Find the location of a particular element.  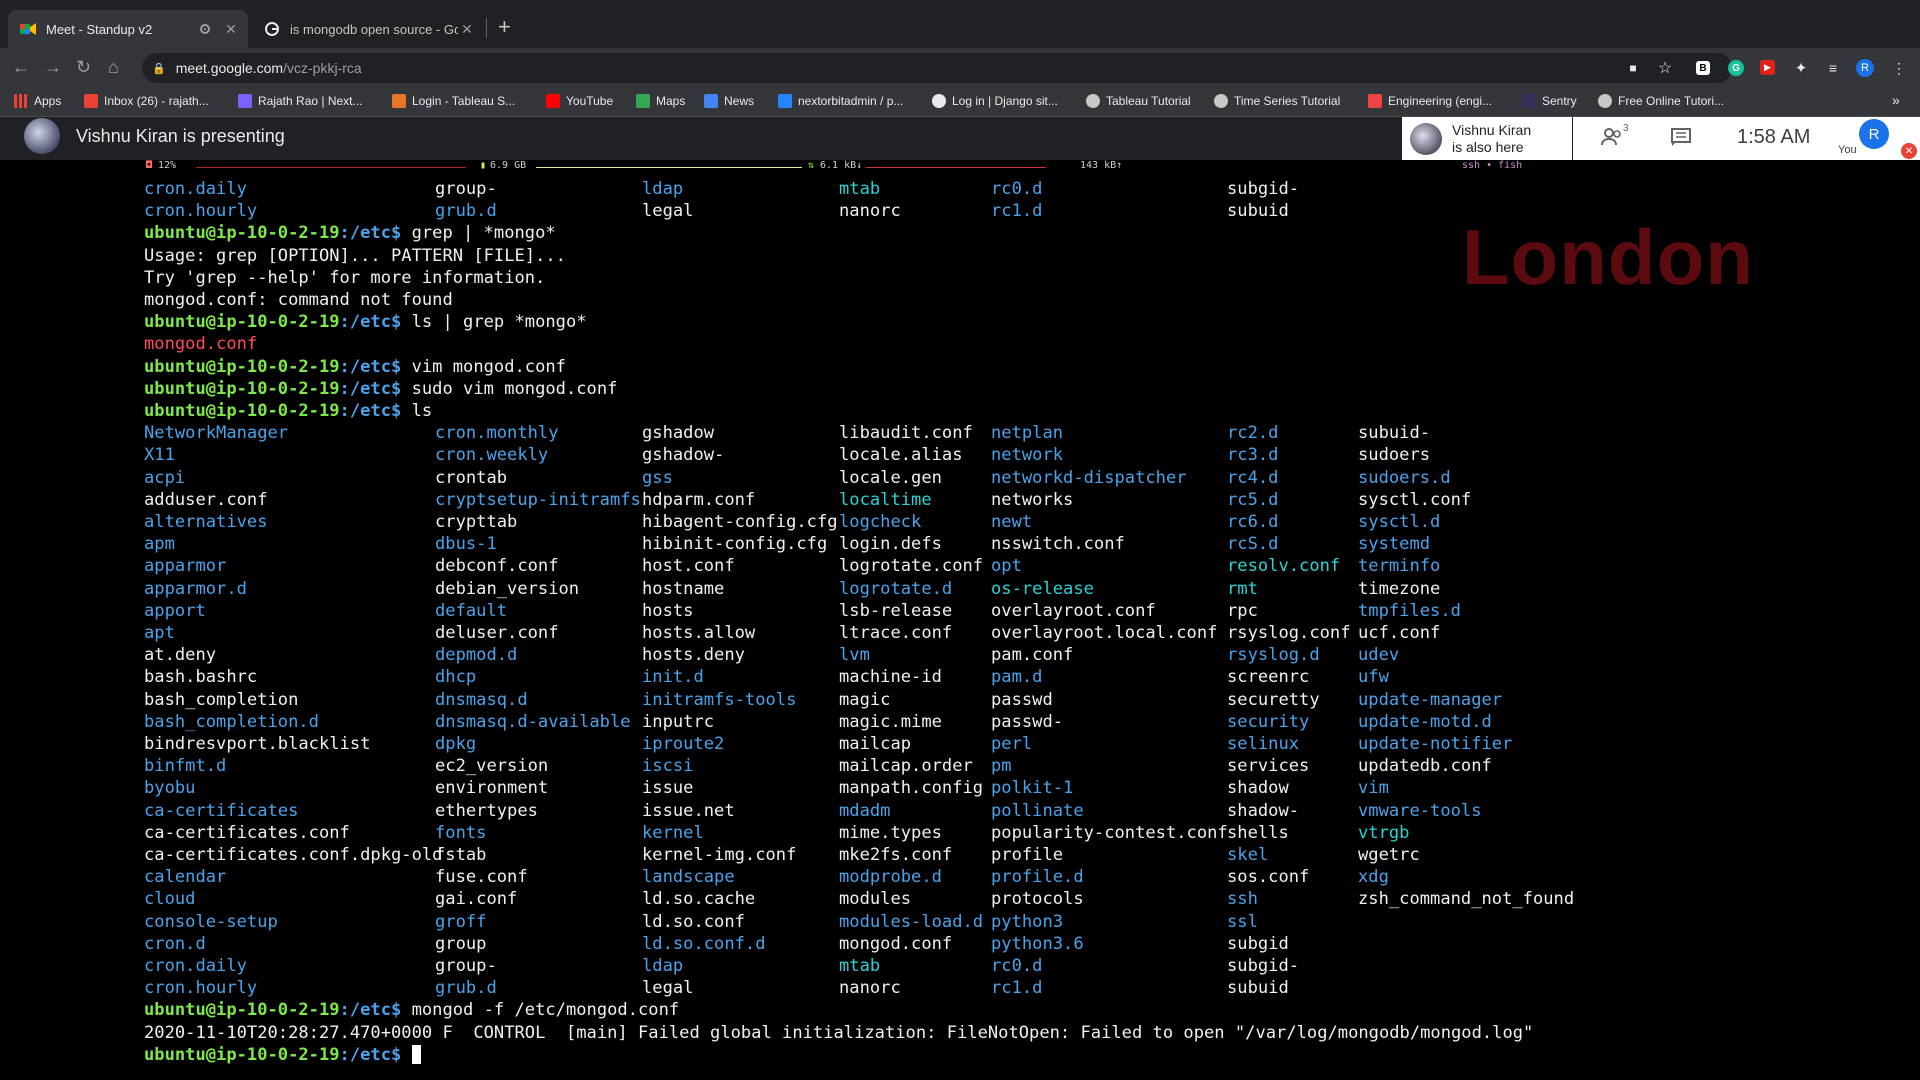

extension-red-icon: ▶ is located at coordinates (1767, 67).